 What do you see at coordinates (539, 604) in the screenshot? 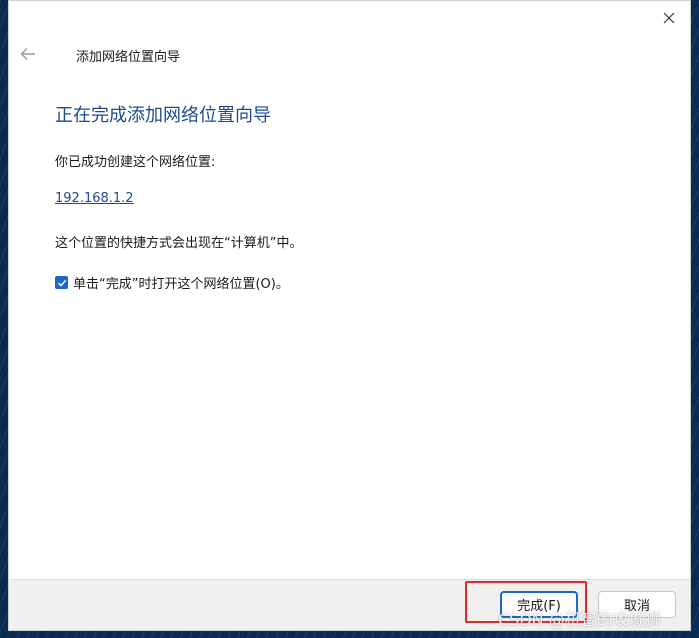
I see `finish-button: 完成(F)` at bounding box center [539, 604].